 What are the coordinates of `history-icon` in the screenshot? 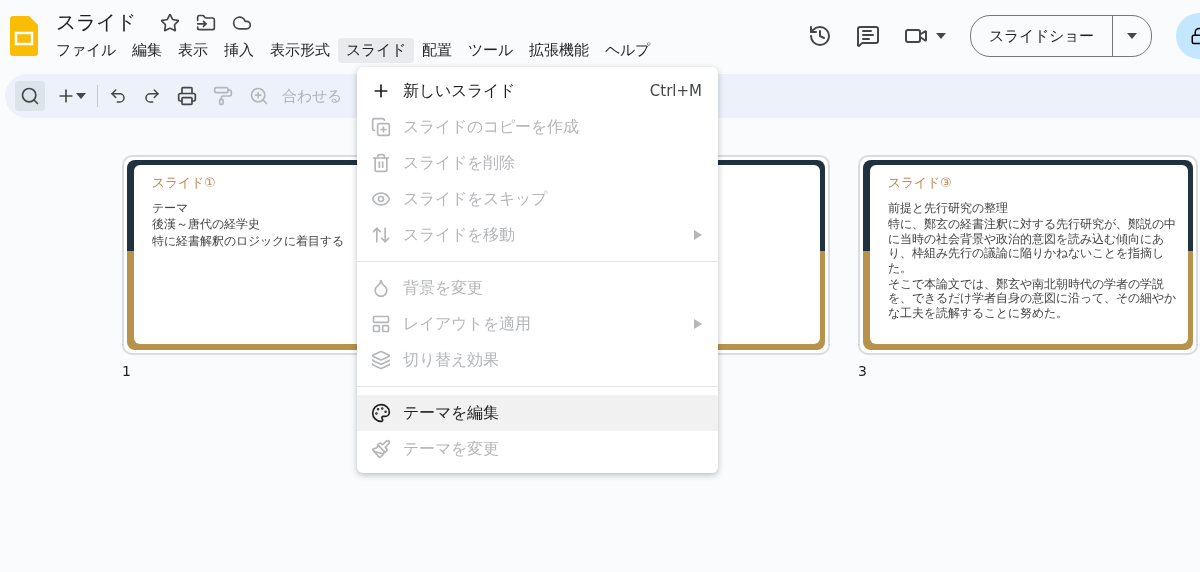 It's located at (820, 36).